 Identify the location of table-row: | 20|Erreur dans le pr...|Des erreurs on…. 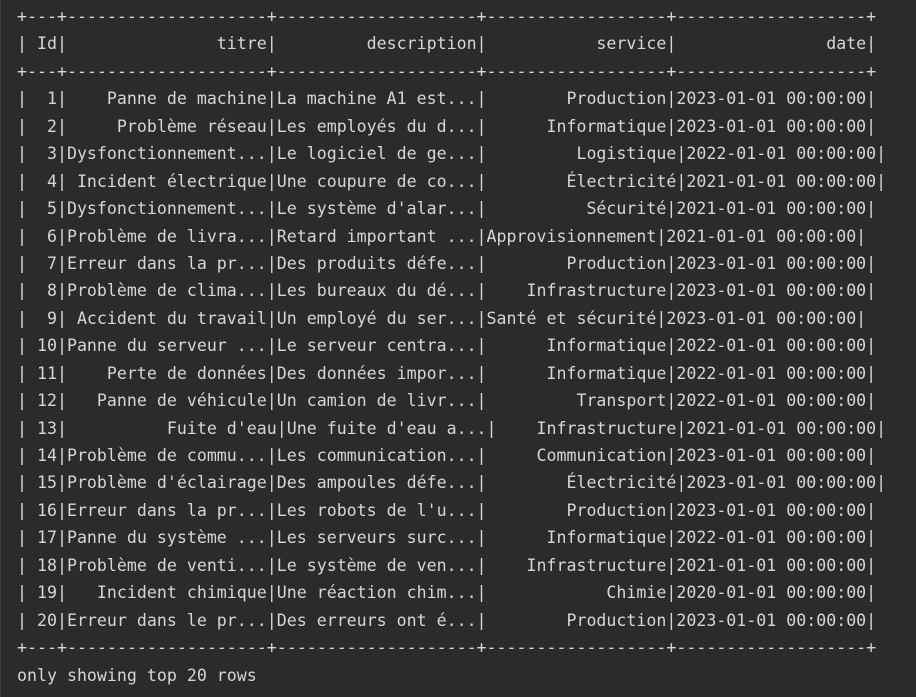
(447, 620).